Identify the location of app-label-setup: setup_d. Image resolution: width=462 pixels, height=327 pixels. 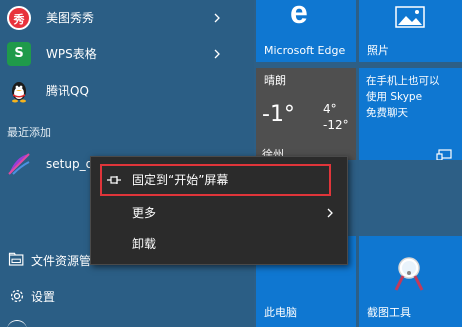
(70, 164).